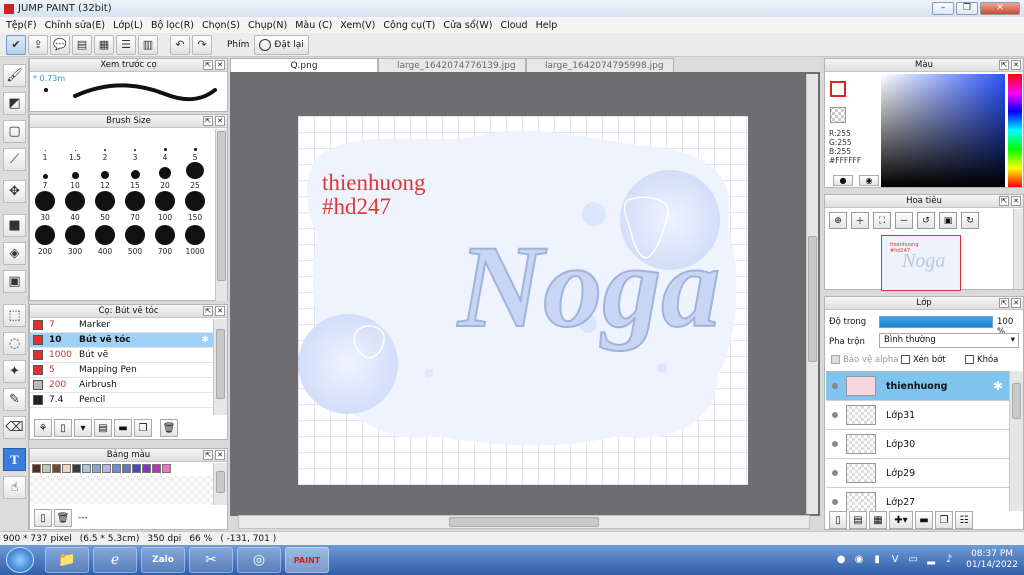  Describe the element at coordinates (165, 206) in the screenshot. I see `brush-size-option: 100` at that location.